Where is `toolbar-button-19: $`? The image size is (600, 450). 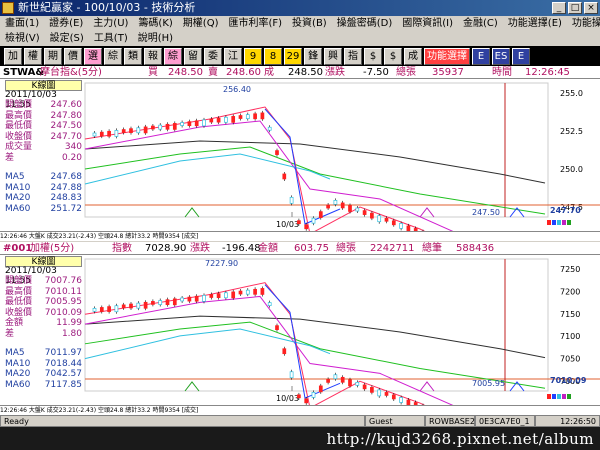
toolbar-button-19: $ is located at coordinates (393, 56).